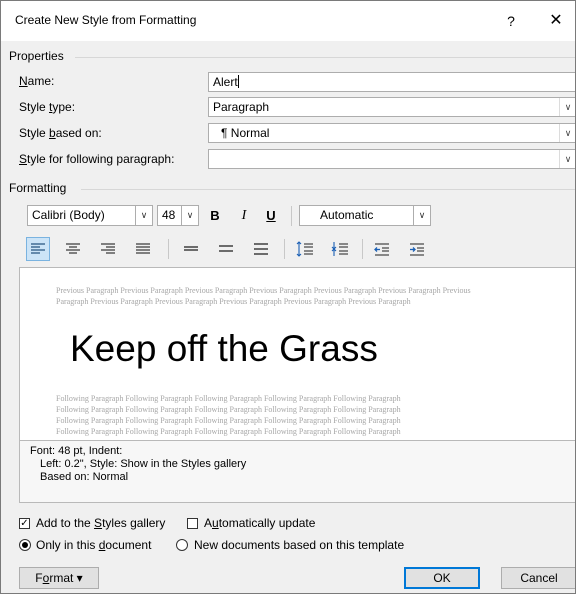 This screenshot has width=576, height=594. Describe the element at coordinates (238, 81) in the screenshot. I see `text-caret` at that location.